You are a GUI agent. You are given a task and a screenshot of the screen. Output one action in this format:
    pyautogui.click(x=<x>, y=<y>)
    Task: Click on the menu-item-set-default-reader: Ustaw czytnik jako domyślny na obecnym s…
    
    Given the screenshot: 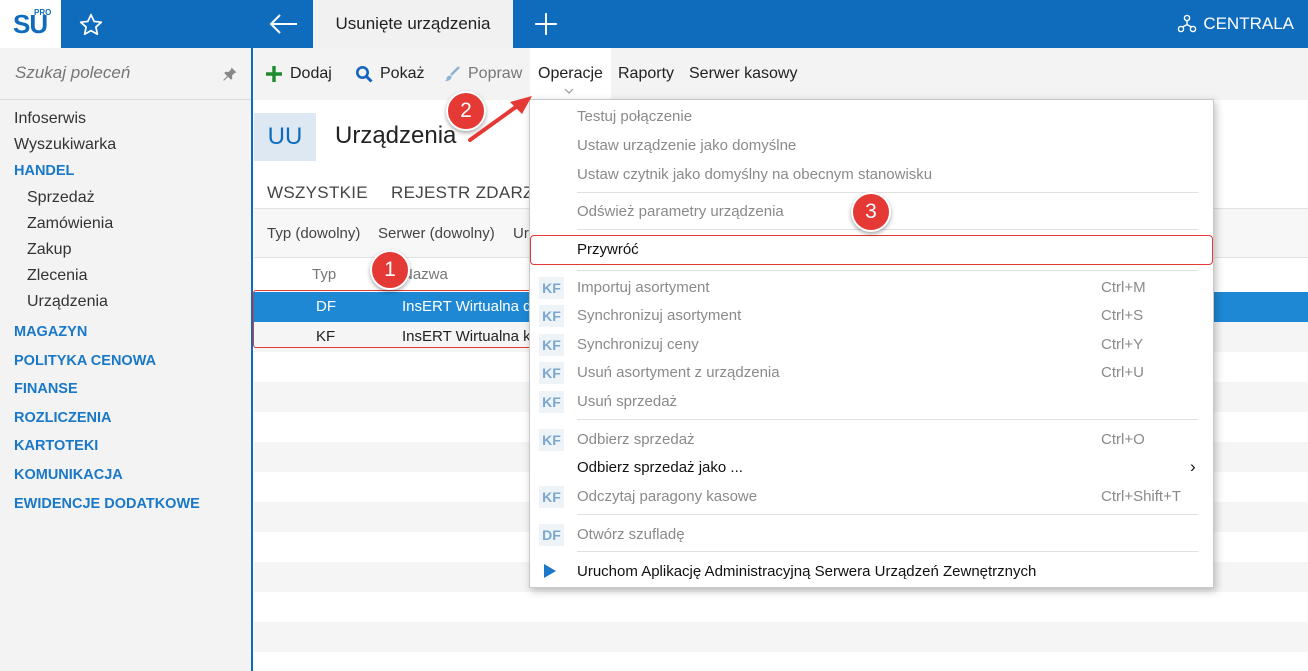 What is the action you would take?
    pyautogui.click(x=871, y=175)
    